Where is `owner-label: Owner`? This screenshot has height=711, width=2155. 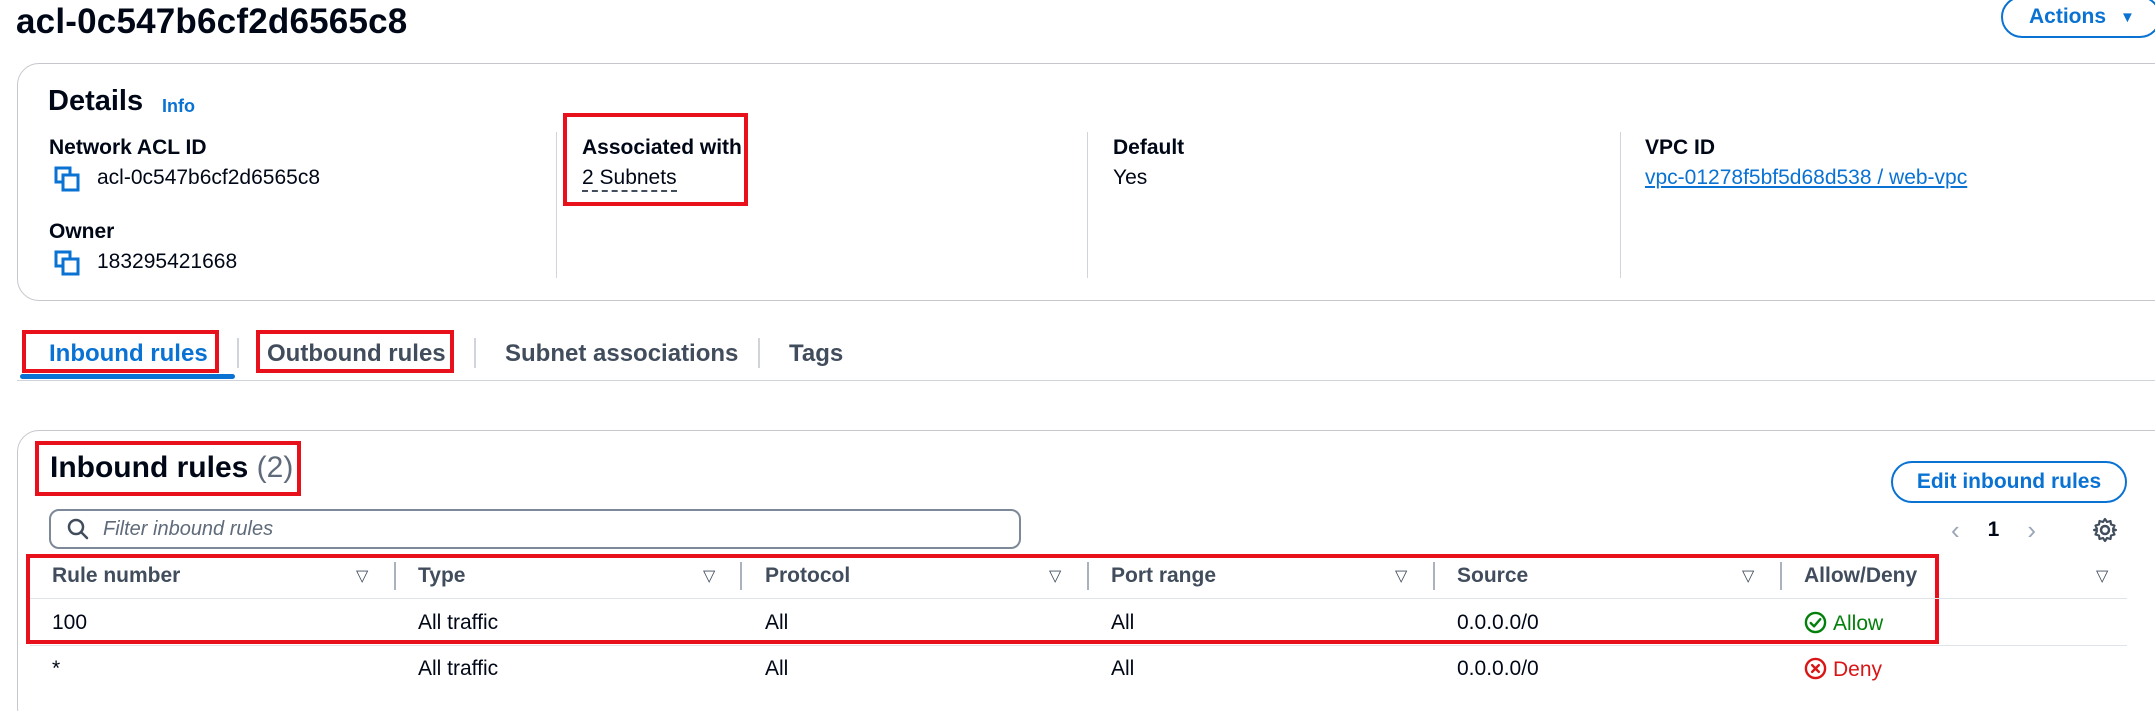 owner-label: Owner is located at coordinates (82, 231).